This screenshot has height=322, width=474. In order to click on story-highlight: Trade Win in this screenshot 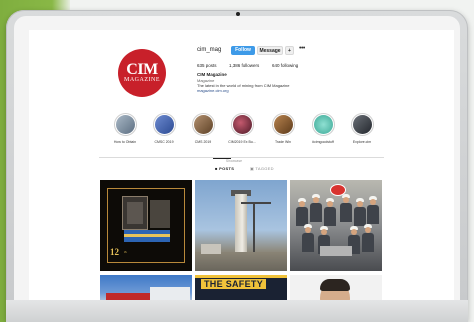, I will do `click(283, 128)`.